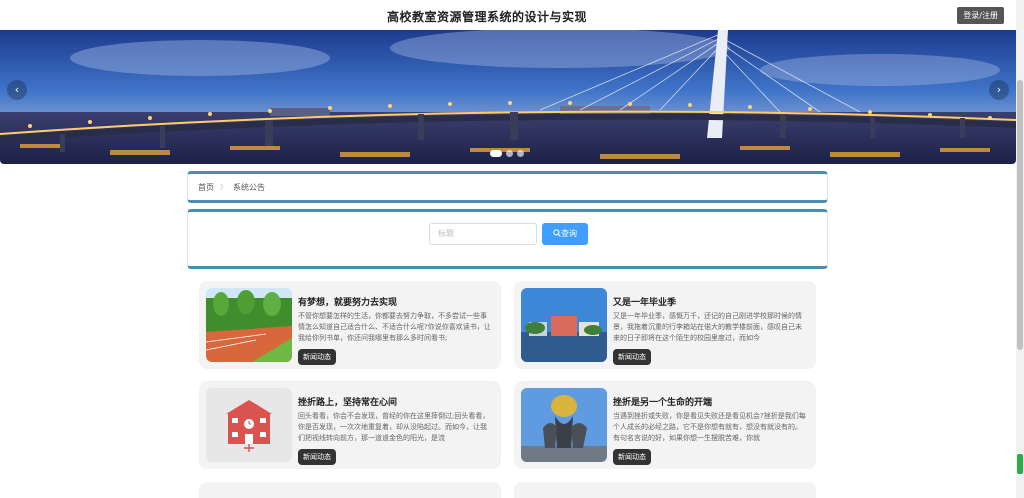 The image size is (1024, 498). I want to click on breadcrumb-current: 系统公告, so click(249, 187).